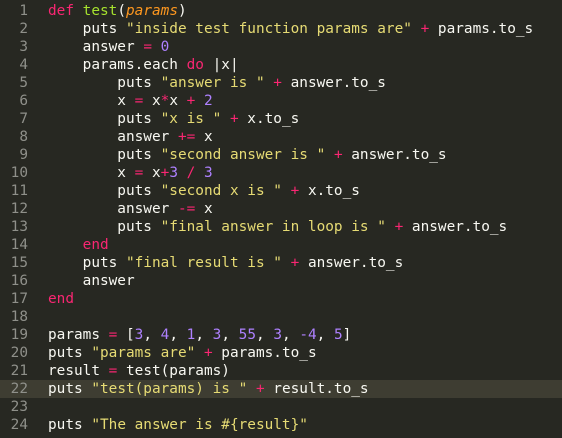 Image resolution: width=562 pixels, height=438 pixels. I want to click on line-number: 4, so click(23, 65).